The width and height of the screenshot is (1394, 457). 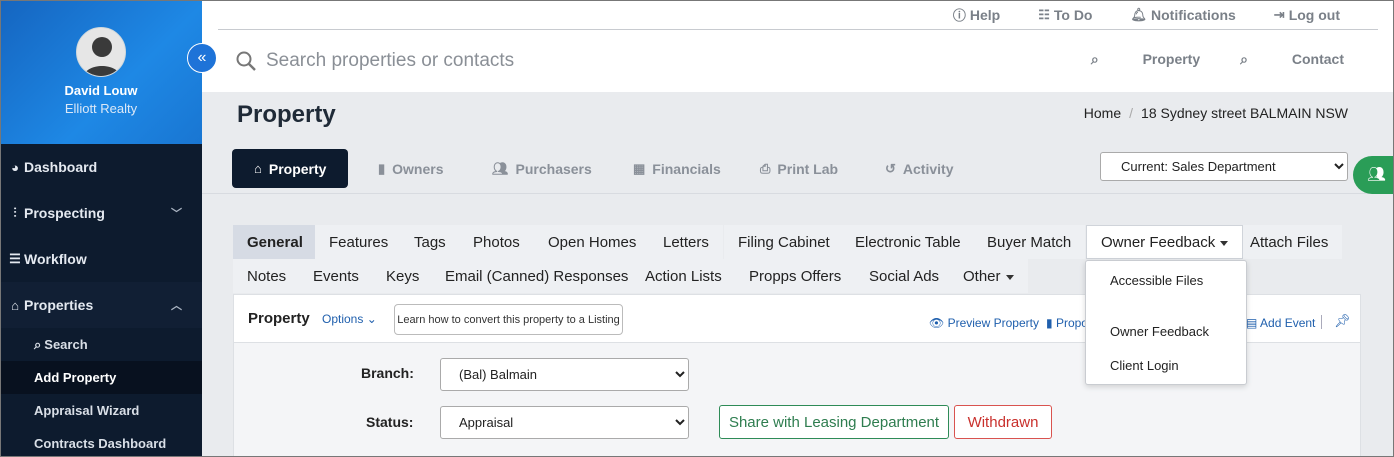 What do you see at coordinates (101, 442) in the screenshot?
I see `sidebar-subitem-contracts-dashboard: Contracts Dashboard` at bounding box center [101, 442].